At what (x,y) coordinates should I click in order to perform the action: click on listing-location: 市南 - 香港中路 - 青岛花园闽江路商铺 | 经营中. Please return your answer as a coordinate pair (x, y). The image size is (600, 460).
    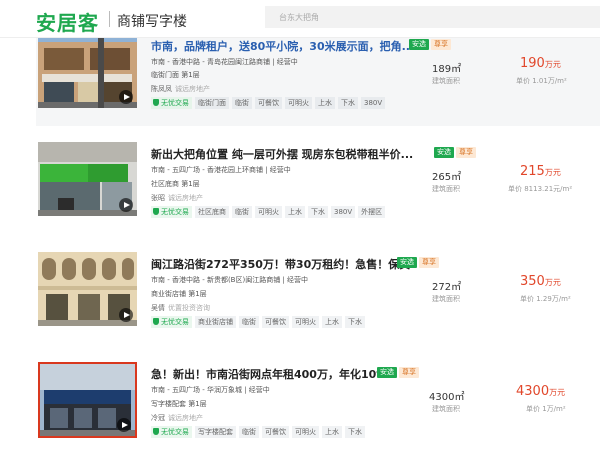
    Looking at the image, I should click on (224, 62).